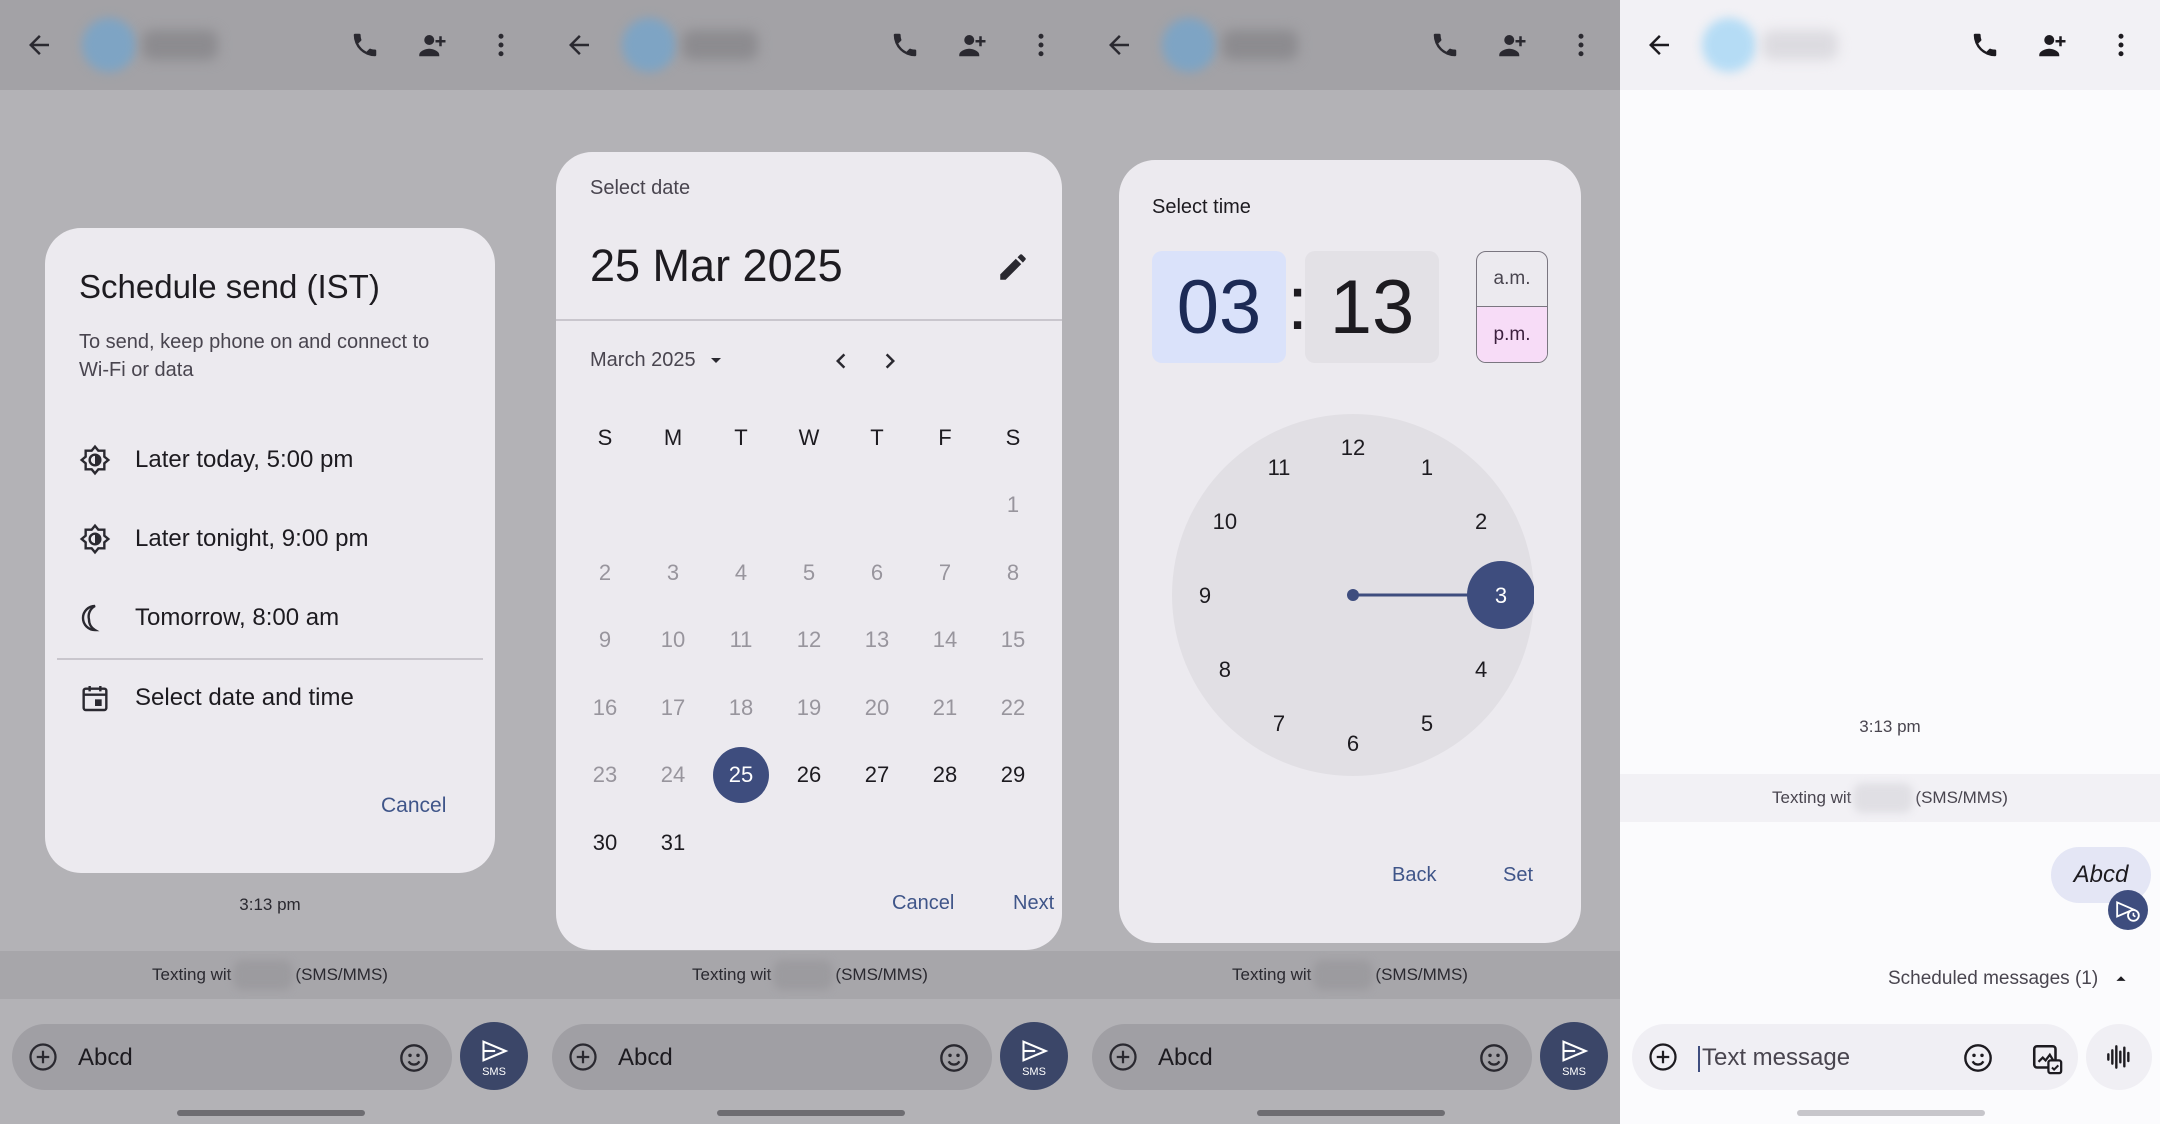  I want to click on texting-suffix: (SMS/MMS), so click(341, 974).